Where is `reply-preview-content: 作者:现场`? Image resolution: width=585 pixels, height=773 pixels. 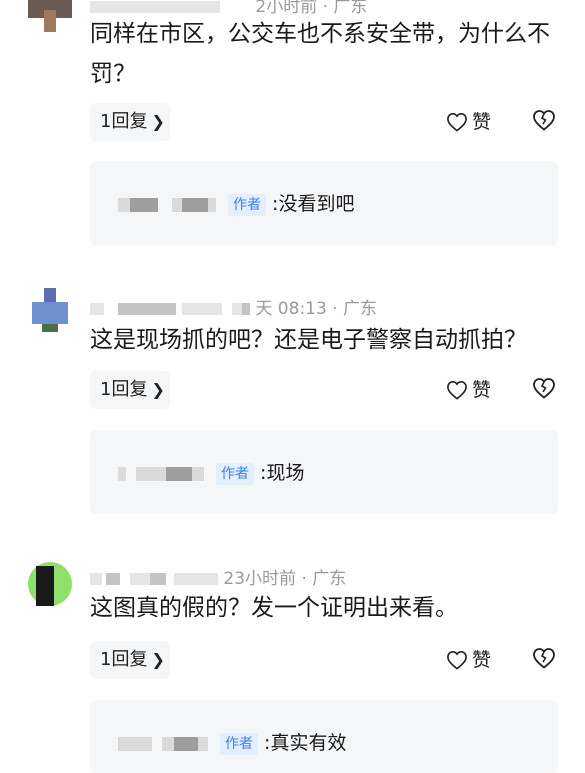 reply-preview-content: 作者:现场 is located at coordinates (211, 473).